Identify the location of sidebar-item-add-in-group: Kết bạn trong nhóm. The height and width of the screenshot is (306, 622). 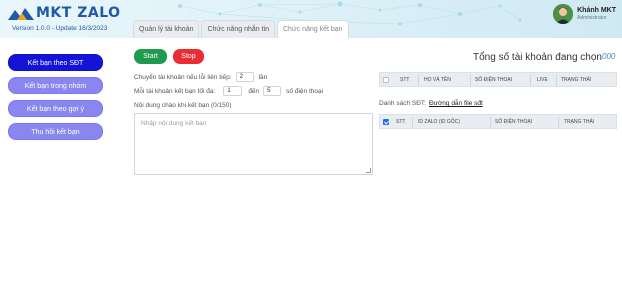
(55, 85).